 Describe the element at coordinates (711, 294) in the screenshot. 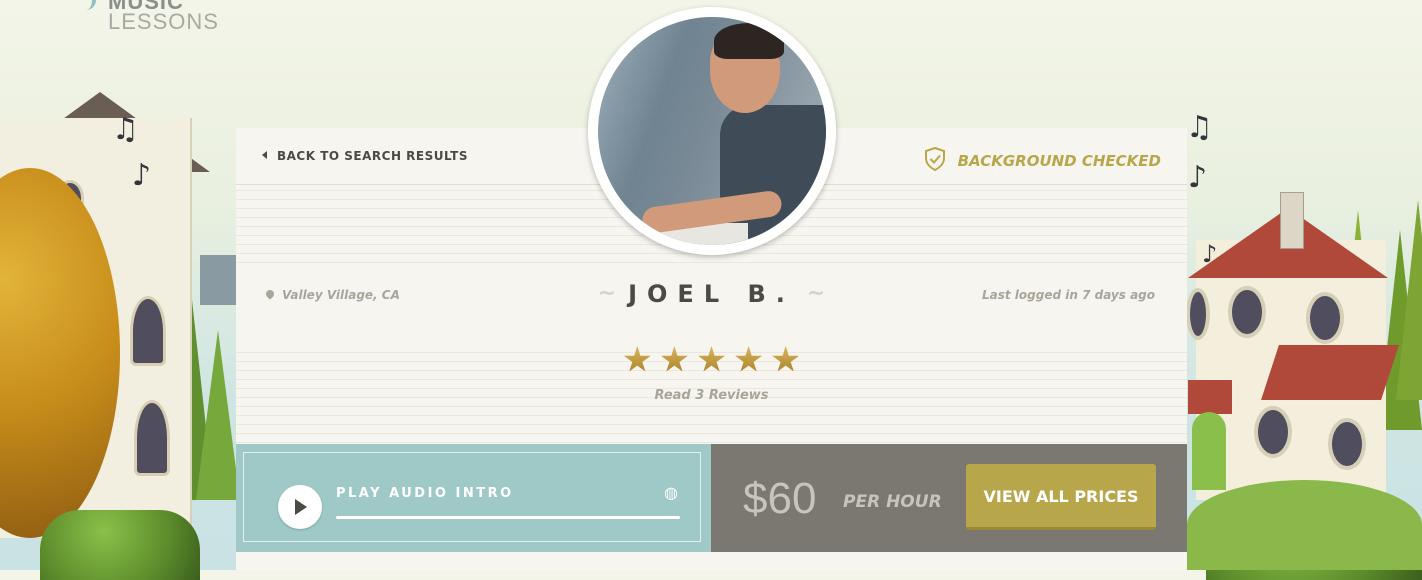

I see `teacher-name: JOEL B.` at that location.